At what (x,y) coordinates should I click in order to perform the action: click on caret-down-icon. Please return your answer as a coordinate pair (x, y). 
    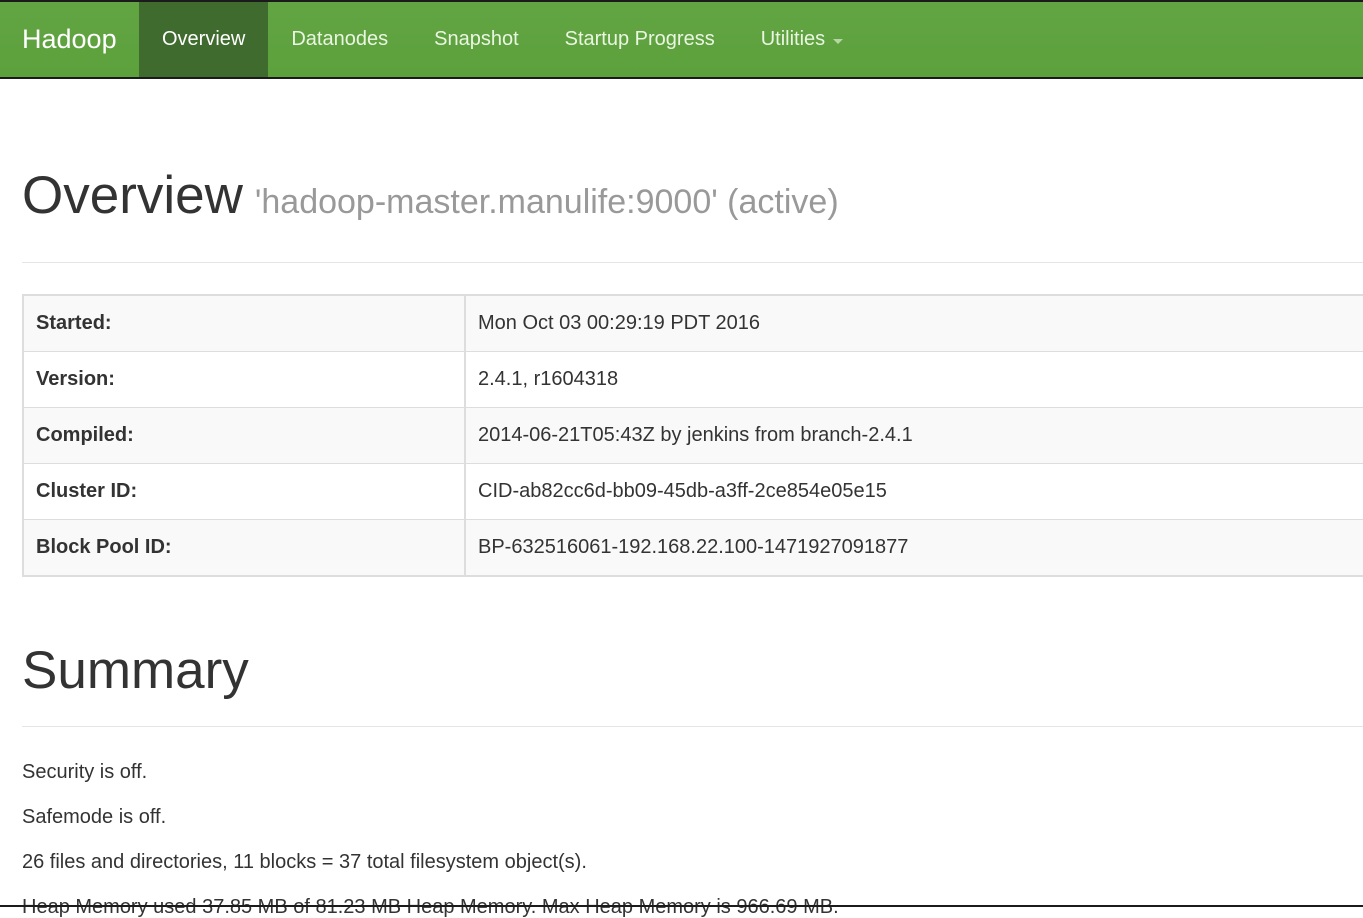
    Looking at the image, I should click on (838, 41).